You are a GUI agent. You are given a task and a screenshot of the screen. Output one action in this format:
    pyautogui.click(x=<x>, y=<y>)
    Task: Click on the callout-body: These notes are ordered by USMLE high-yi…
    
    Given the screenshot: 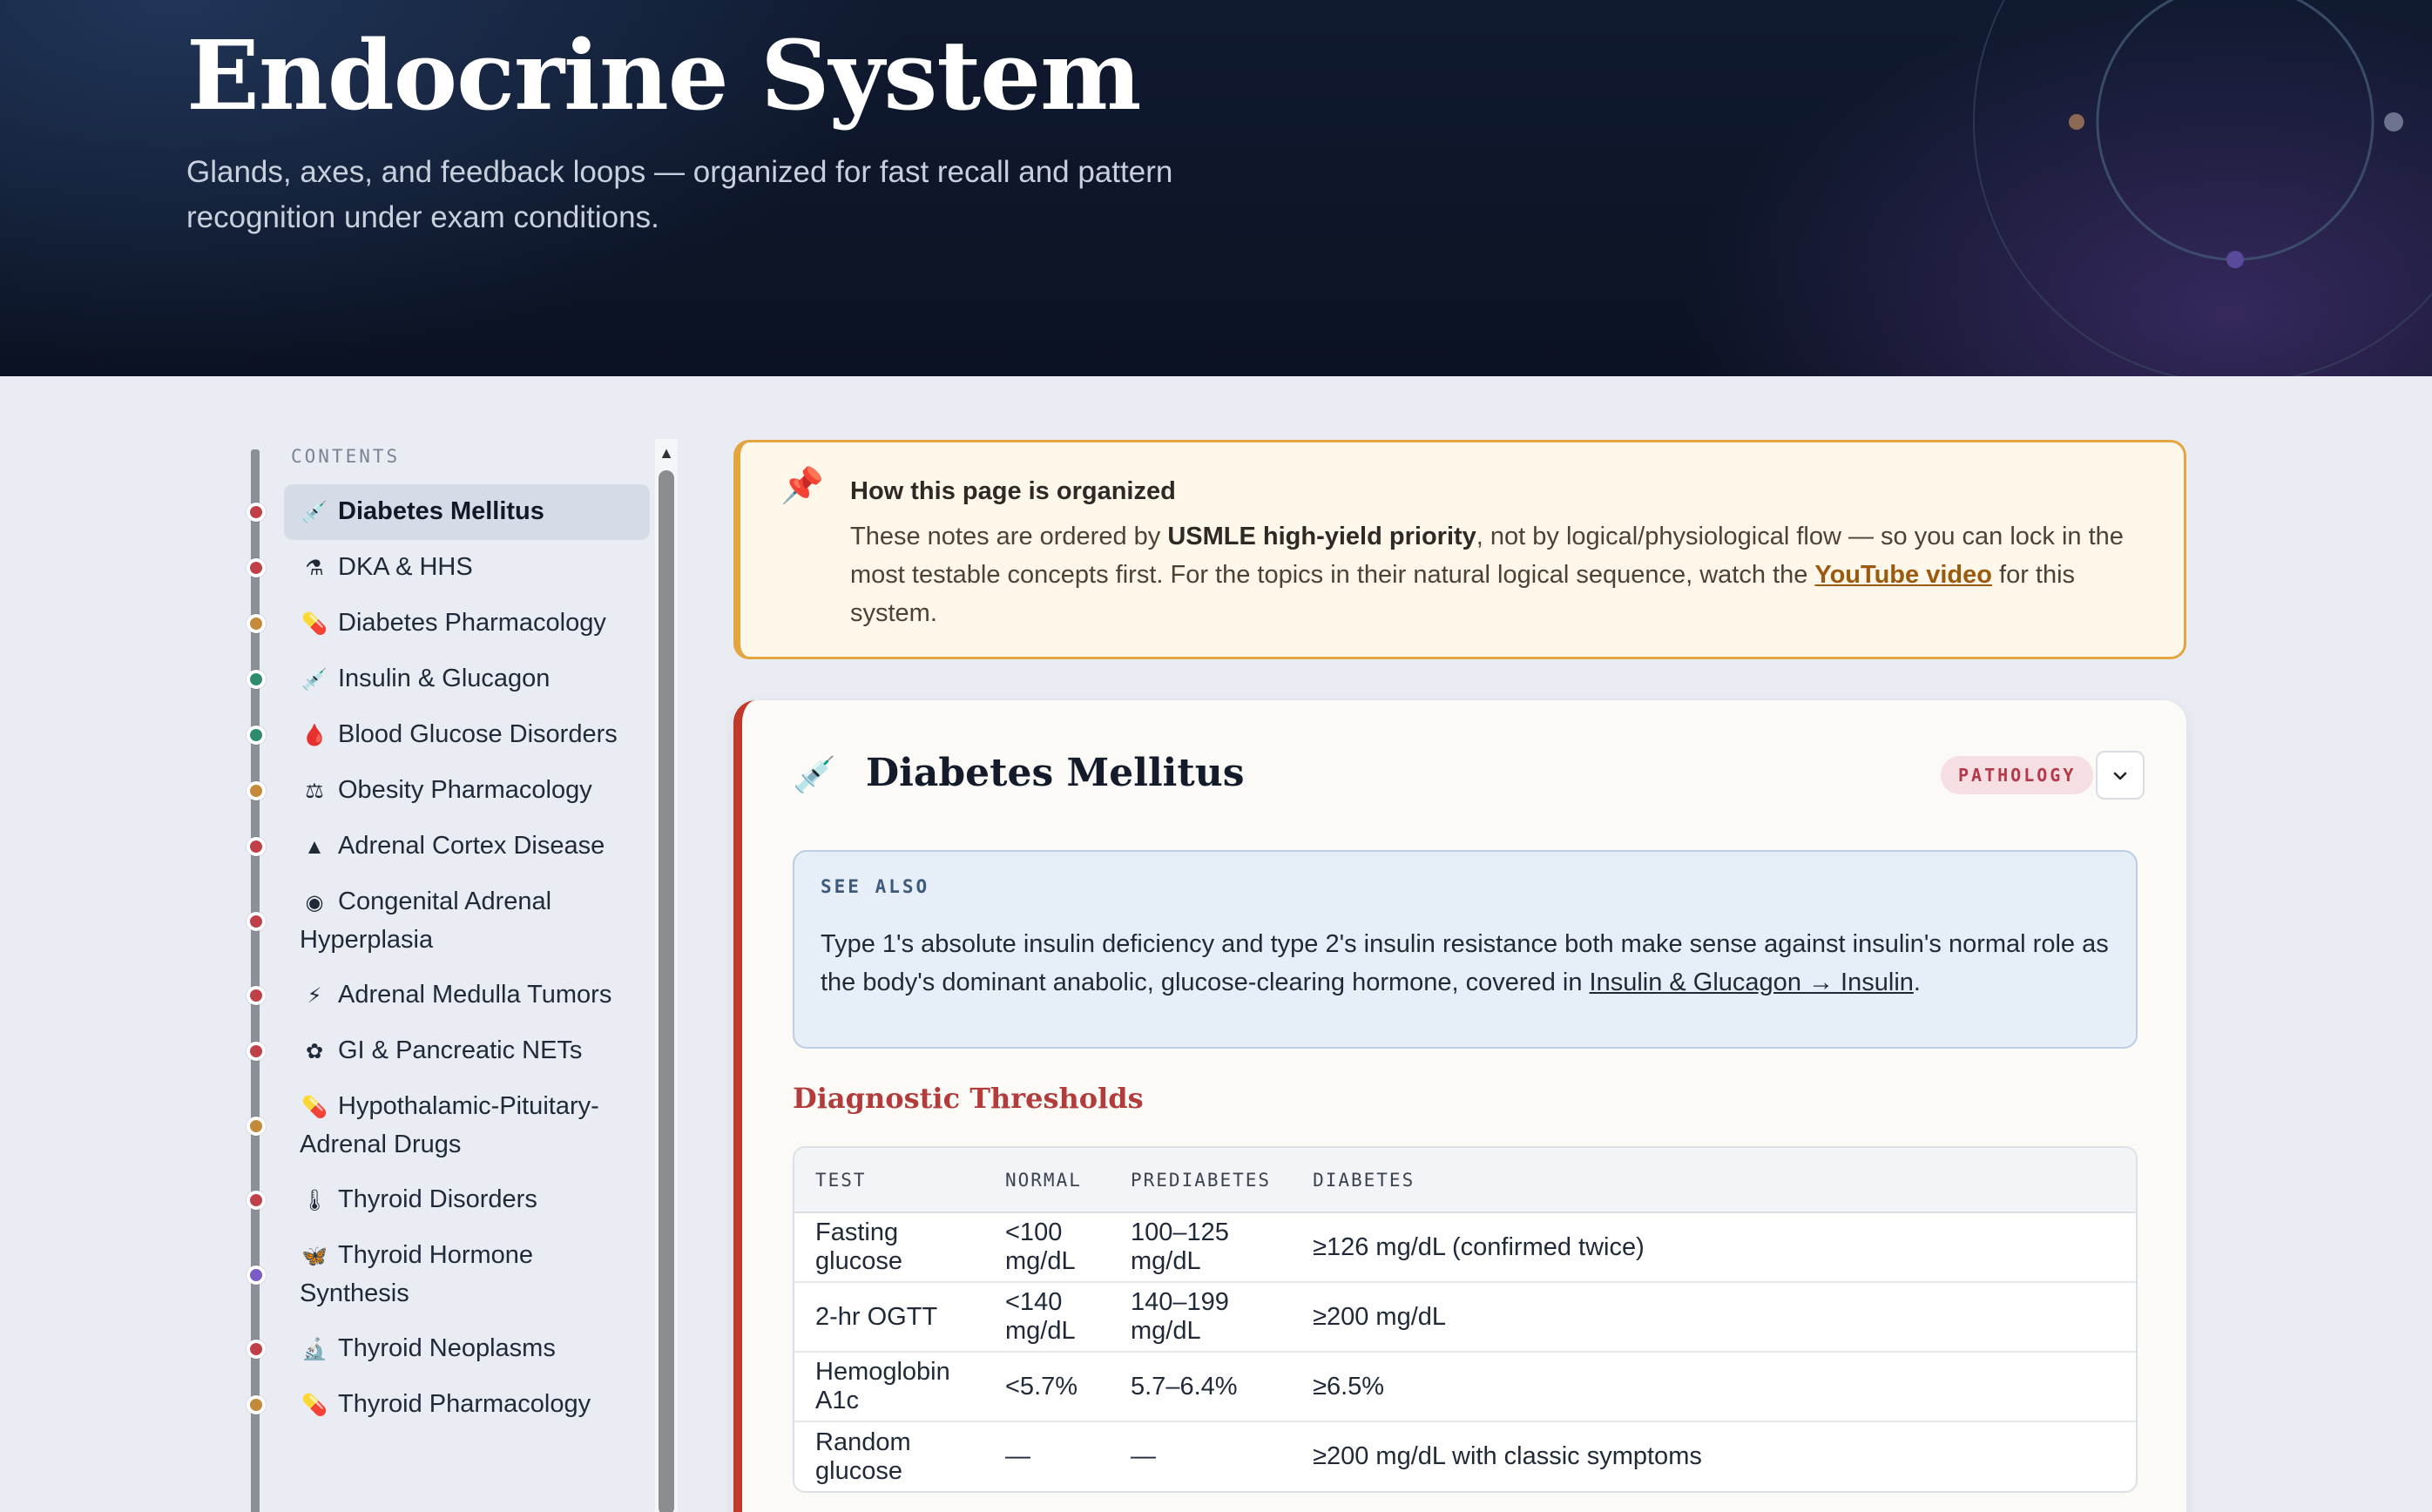 What is the action you would take?
    pyautogui.click(x=1504, y=574)
    